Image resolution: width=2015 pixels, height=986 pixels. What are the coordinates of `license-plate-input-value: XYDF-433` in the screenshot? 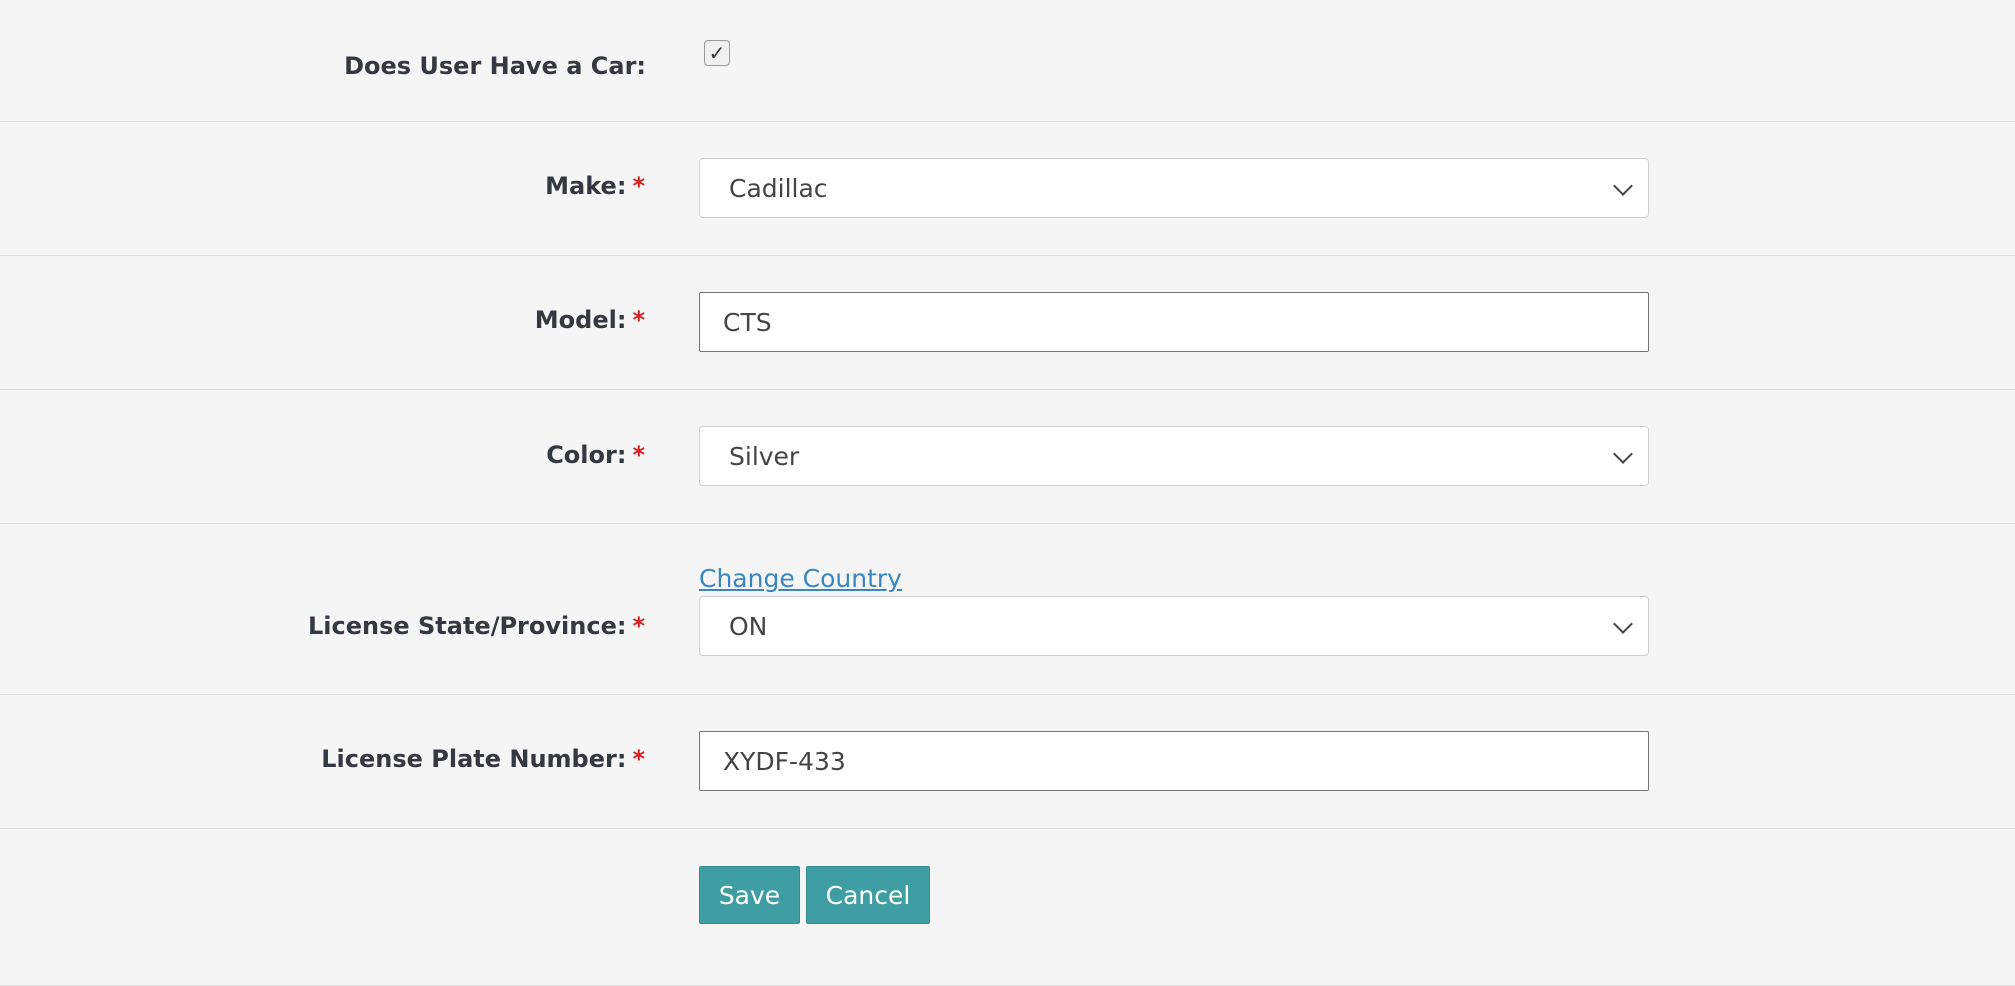 It's located at (784, 761).